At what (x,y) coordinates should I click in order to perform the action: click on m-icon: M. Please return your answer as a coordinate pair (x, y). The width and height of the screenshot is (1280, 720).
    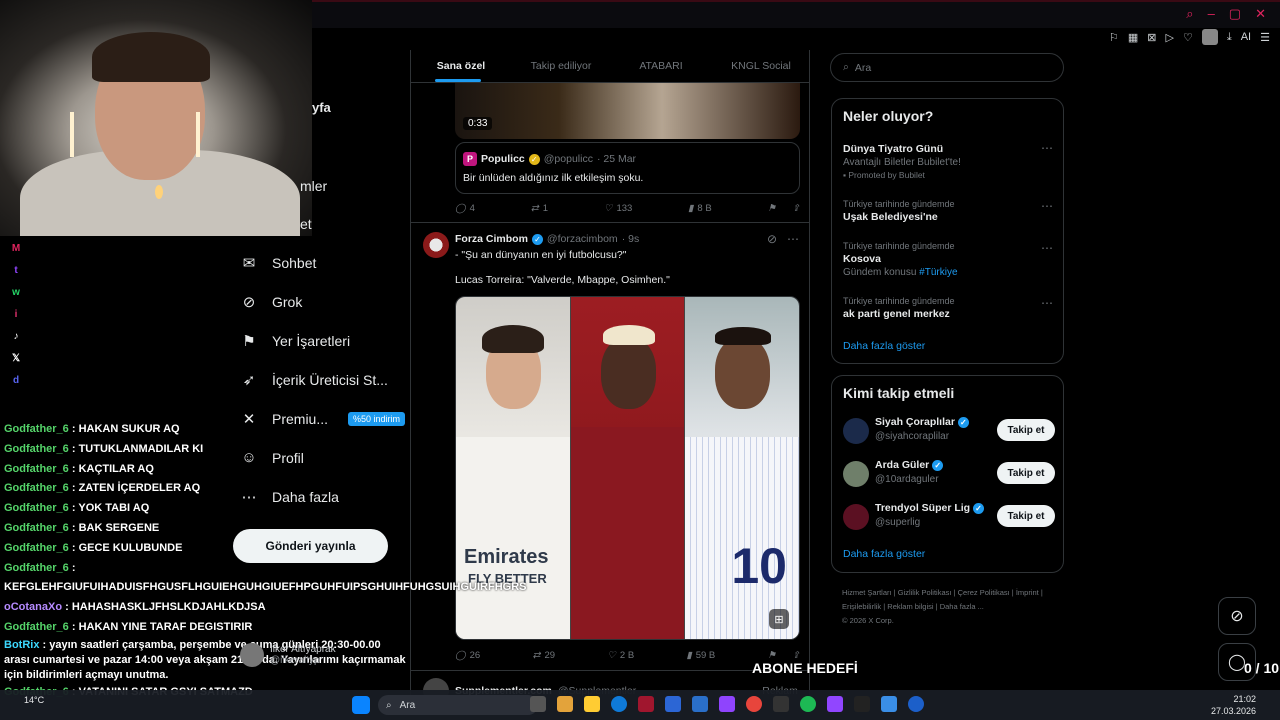
    Looking at the image, I should click on (16, 248).